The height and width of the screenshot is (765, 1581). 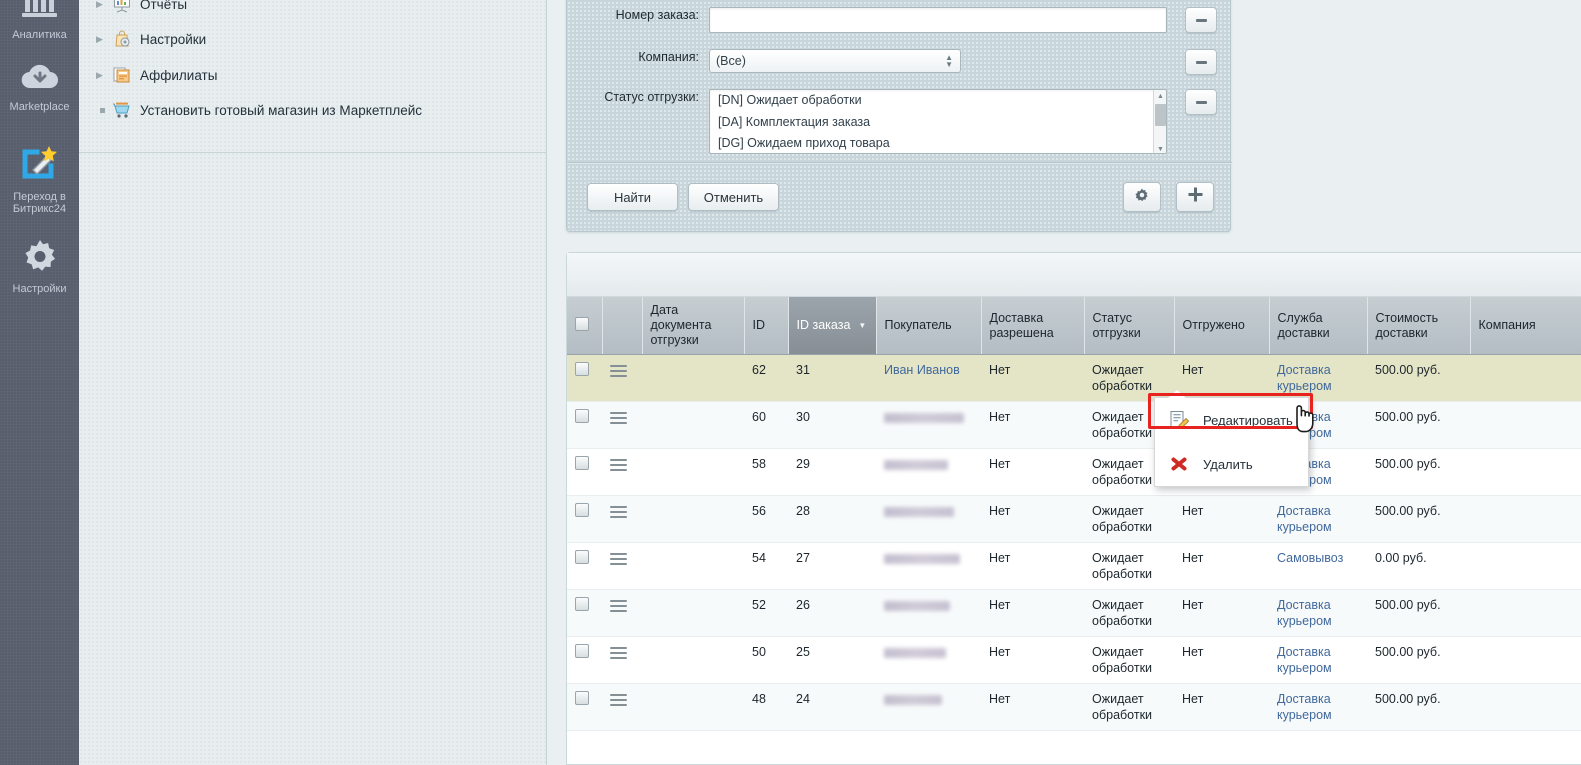 What do you see at coordinates (1160, 148) in the screenshot?
I see `scroll-down-icon: ▼` at bounding box center [1160, 148].